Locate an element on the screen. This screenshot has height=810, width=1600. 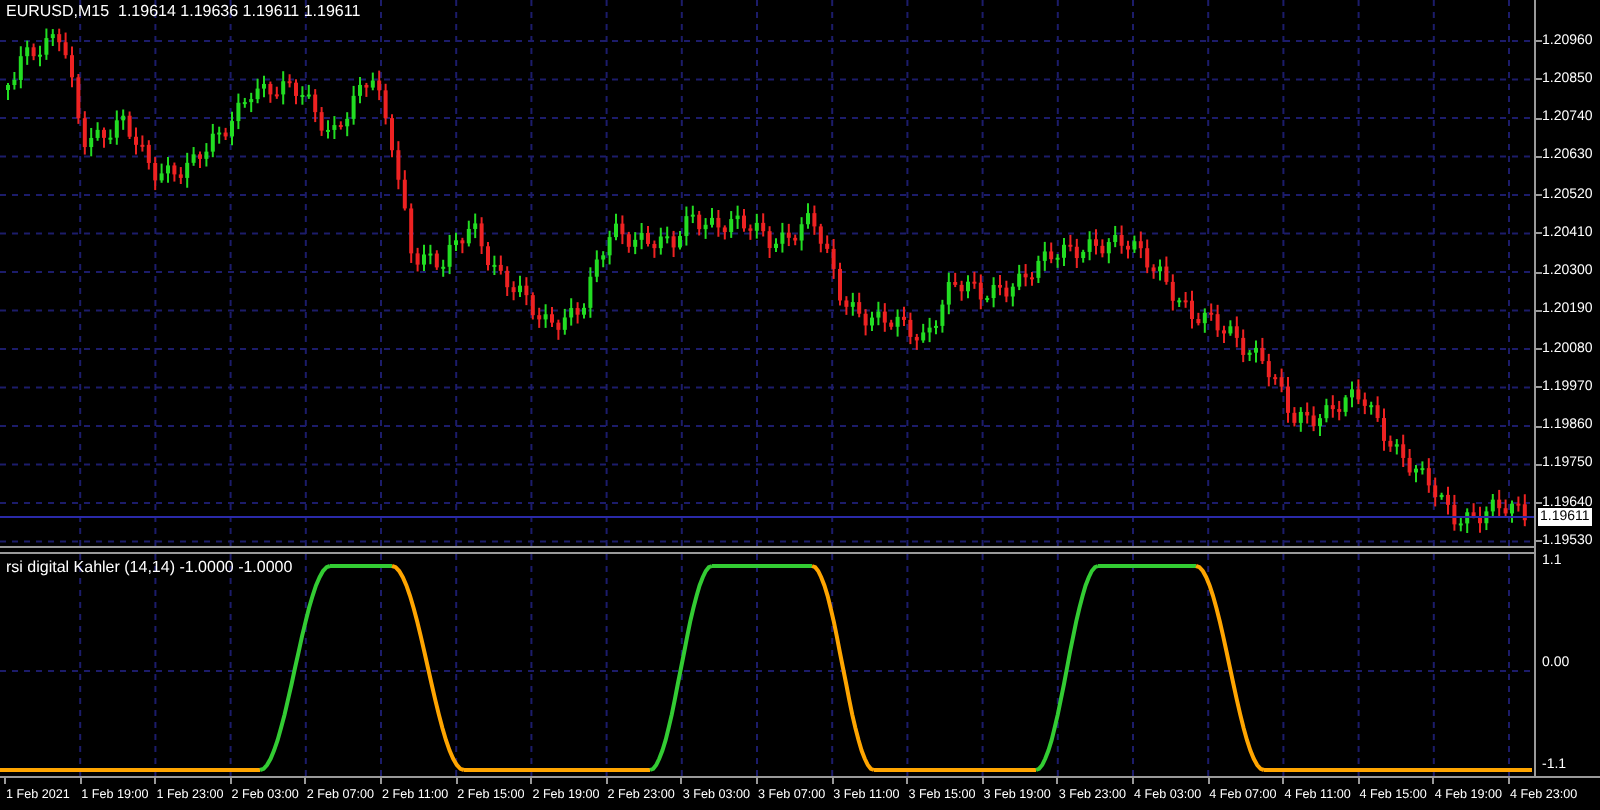
indicator-header: rsi digital Kahler (14,14) -1.0000 -1.0000 is located at coordinates (149, 568).